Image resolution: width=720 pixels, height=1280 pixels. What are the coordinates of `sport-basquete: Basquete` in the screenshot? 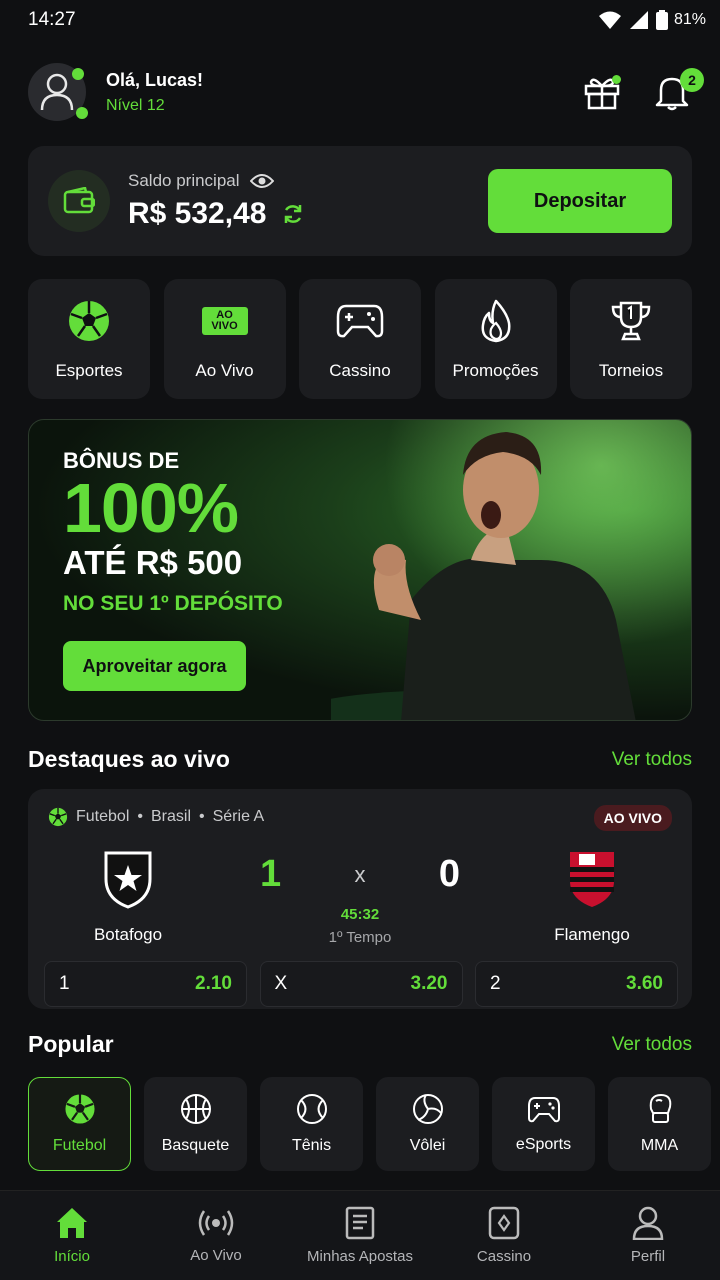 It's located at (195, 1124).